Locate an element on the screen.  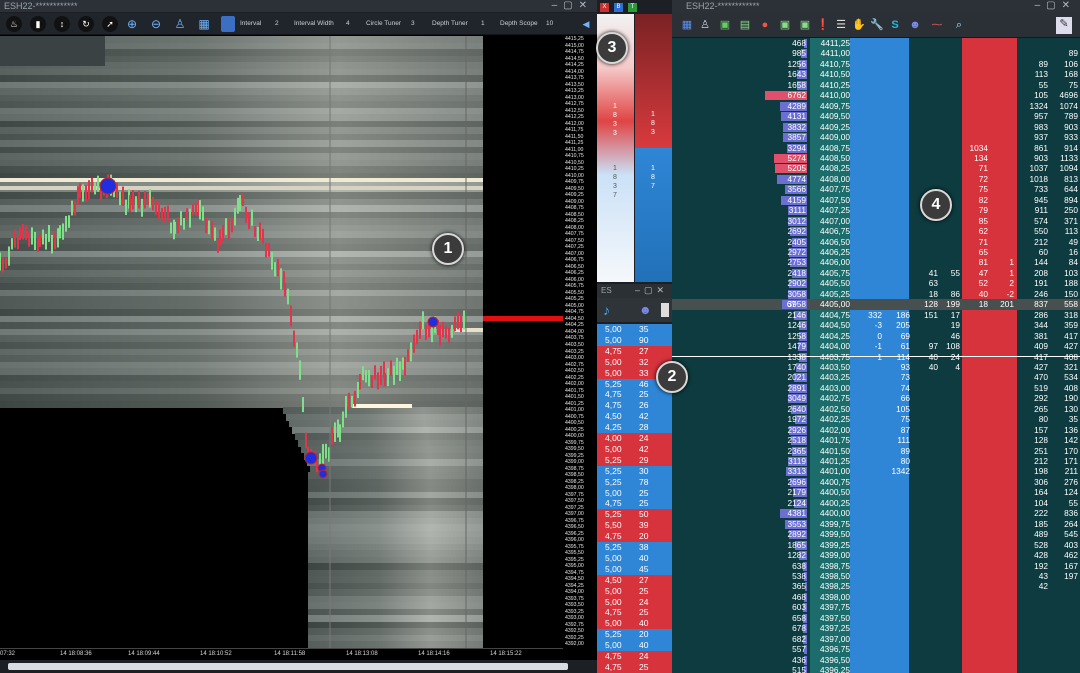
dom-row: 4381 4400,00 222 836 is located at coordinates (876, 513).